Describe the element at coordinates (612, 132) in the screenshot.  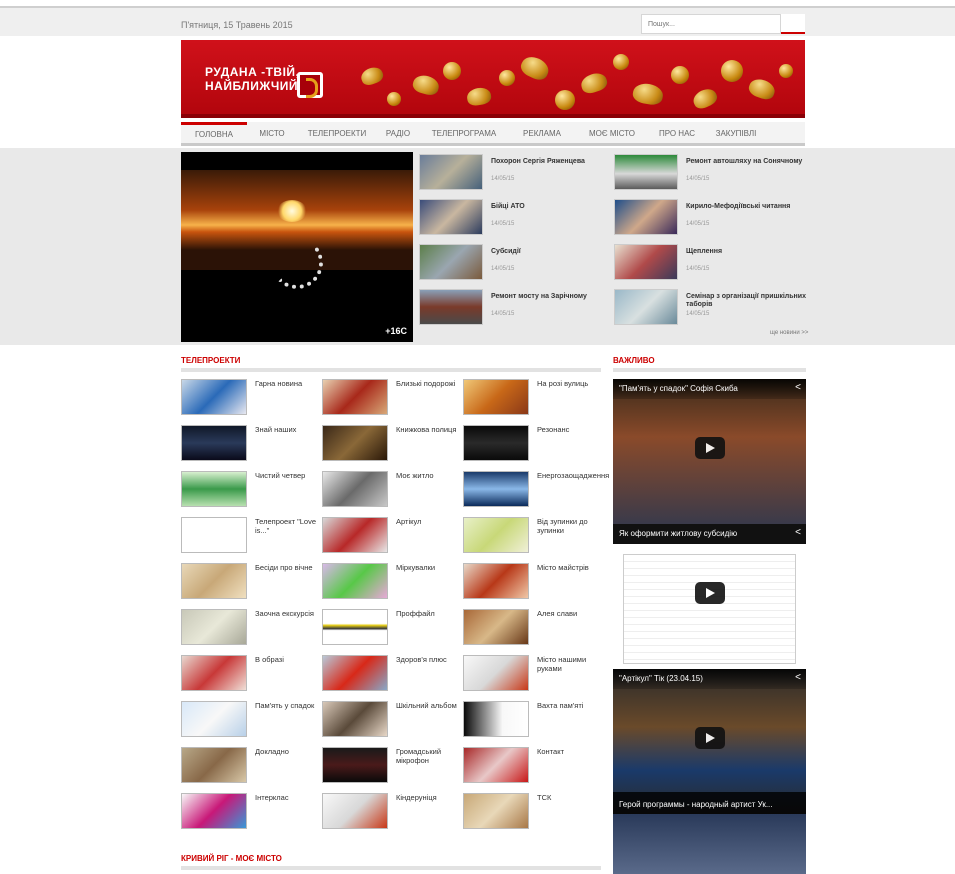
I see `nav-item-my-city: МОЄ МІСТО` at that location.